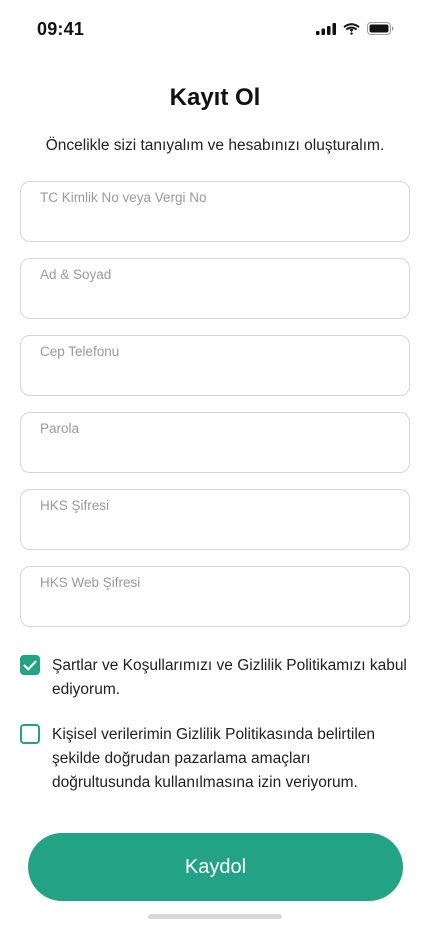  What do you see at coordinates (215, 30) in the screenshot?
I see `status-bar: 09:41` at bounding box center [215, 30].